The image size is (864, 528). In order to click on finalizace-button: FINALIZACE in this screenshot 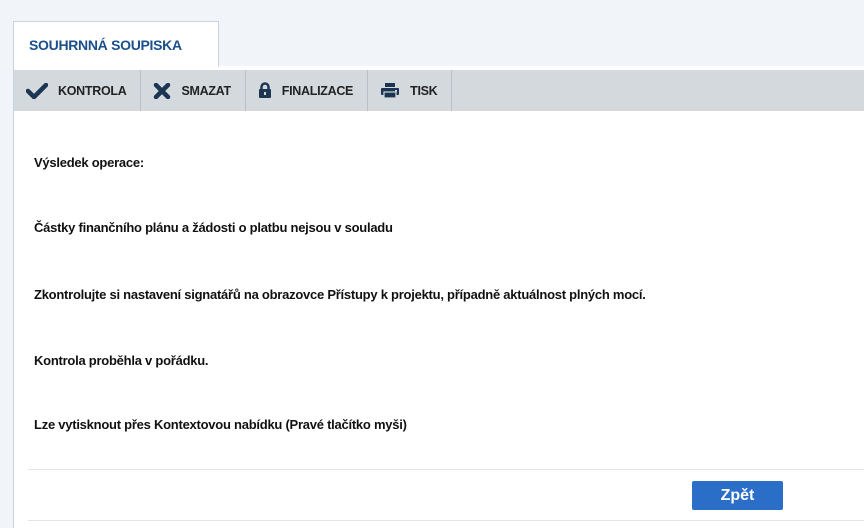, I will do `click(307, 90)`.